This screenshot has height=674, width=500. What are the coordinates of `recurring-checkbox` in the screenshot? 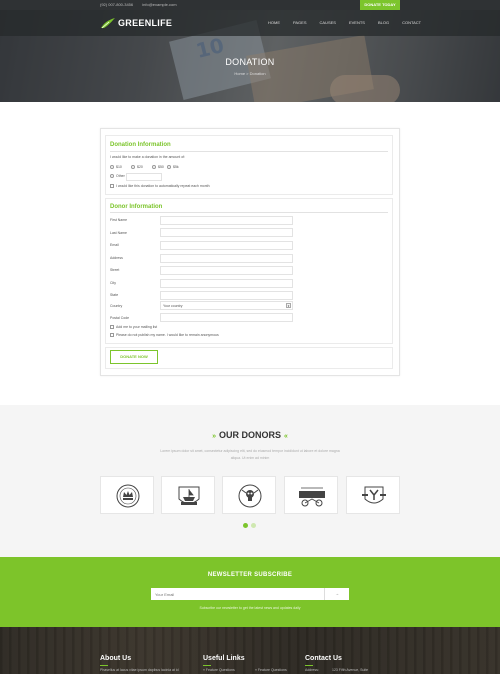 It's located at (112, 186).